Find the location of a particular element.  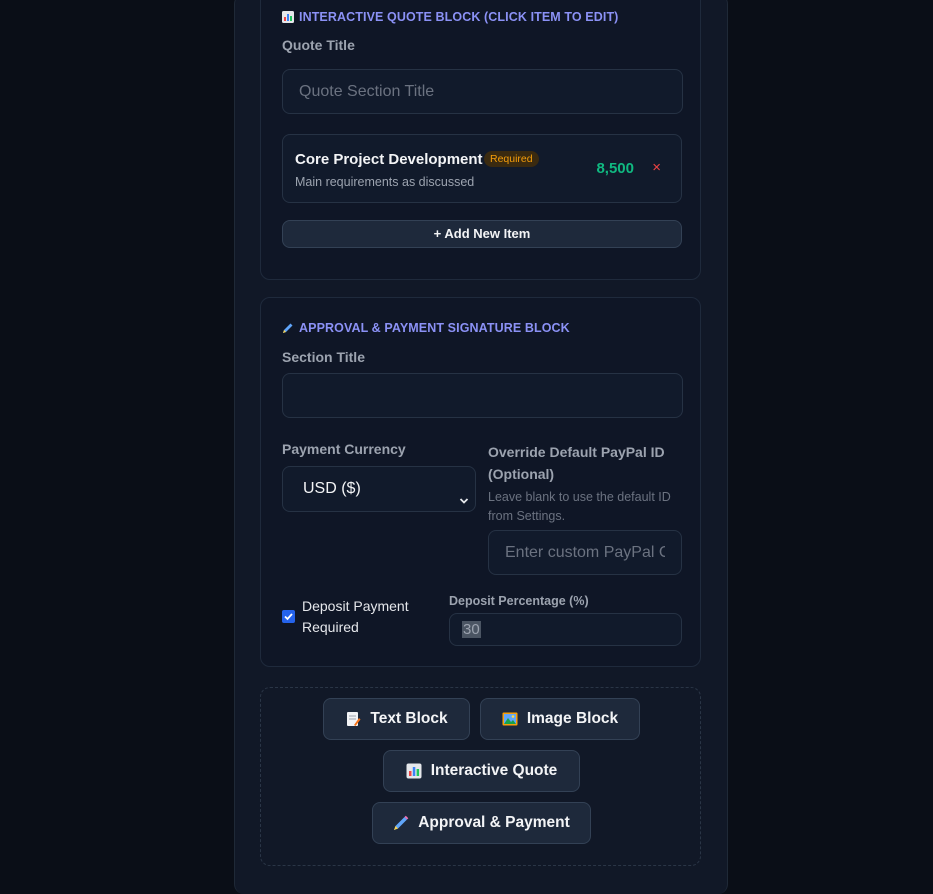

interactive-quote-label: Interactive Quote is located at coordinates (494, 770).